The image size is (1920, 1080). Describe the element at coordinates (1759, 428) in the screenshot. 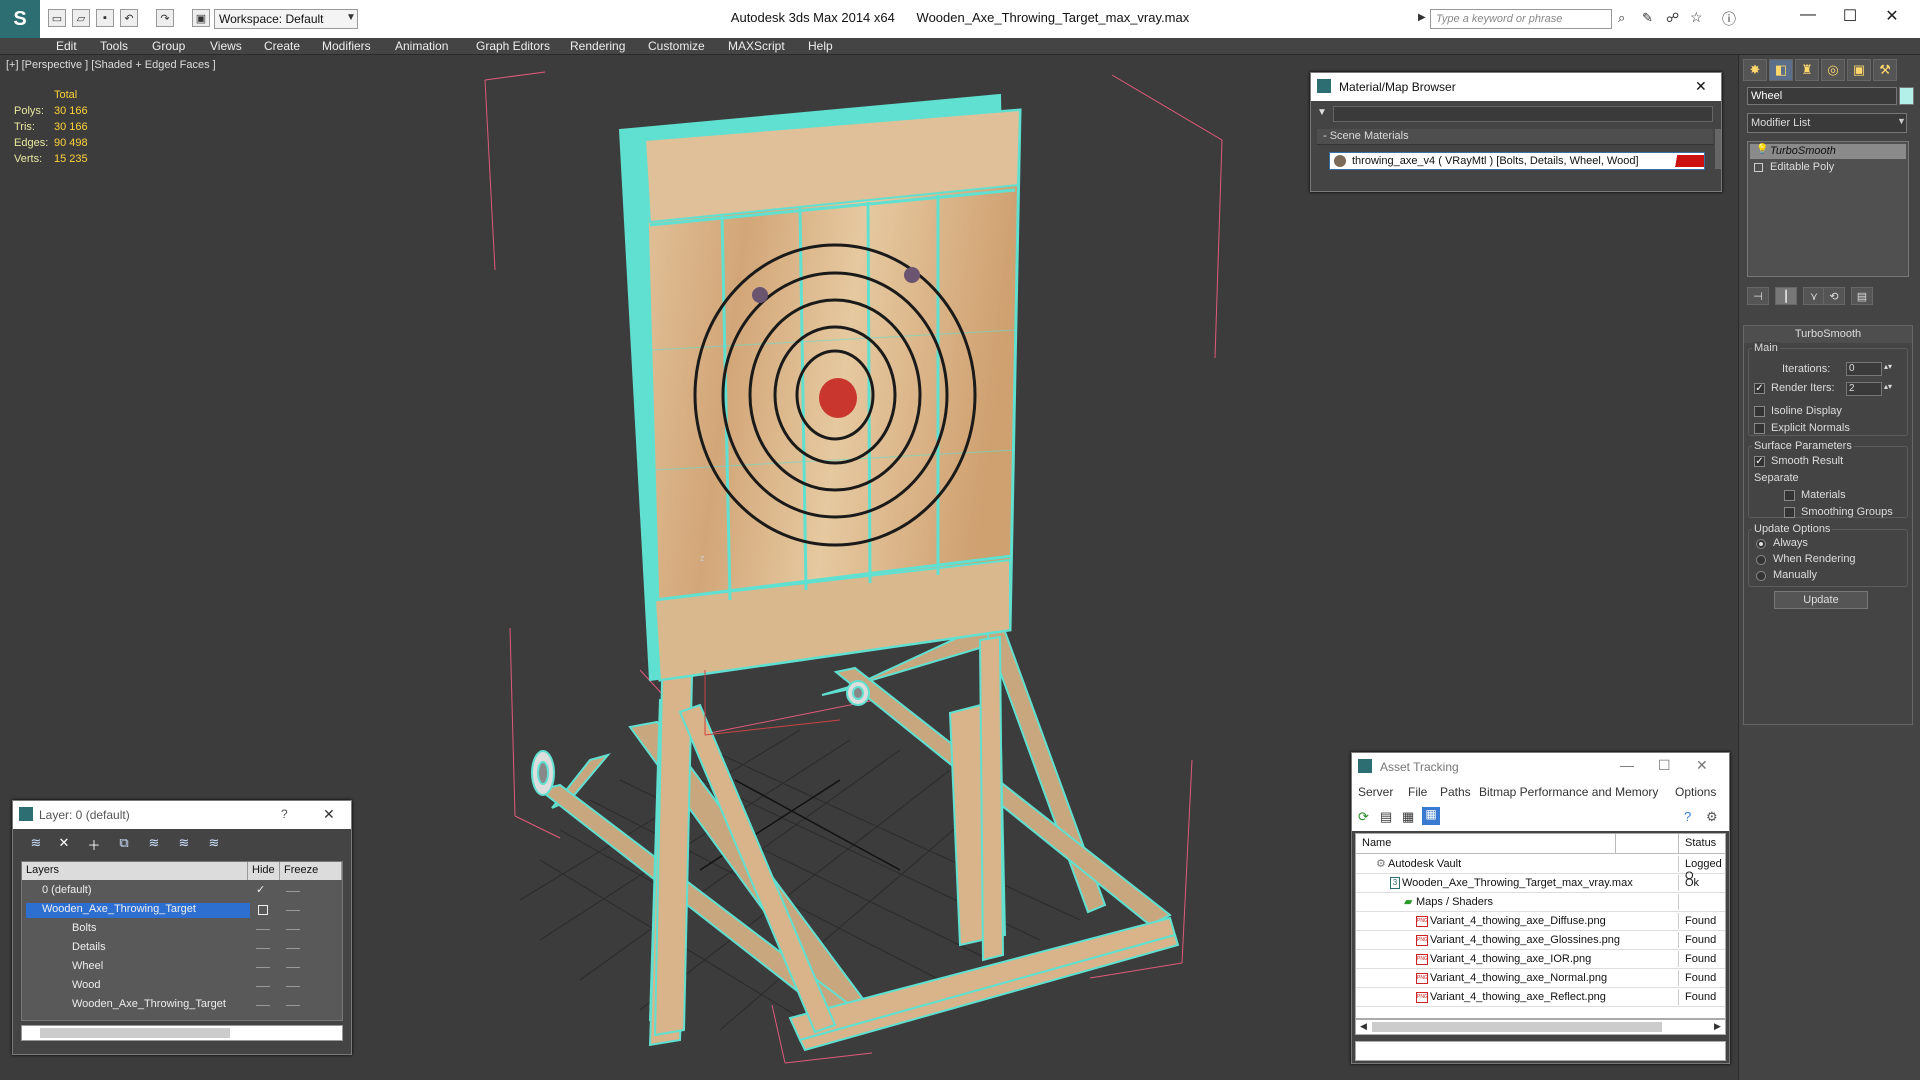

I see `explicit-normals-checkbox` at that location.